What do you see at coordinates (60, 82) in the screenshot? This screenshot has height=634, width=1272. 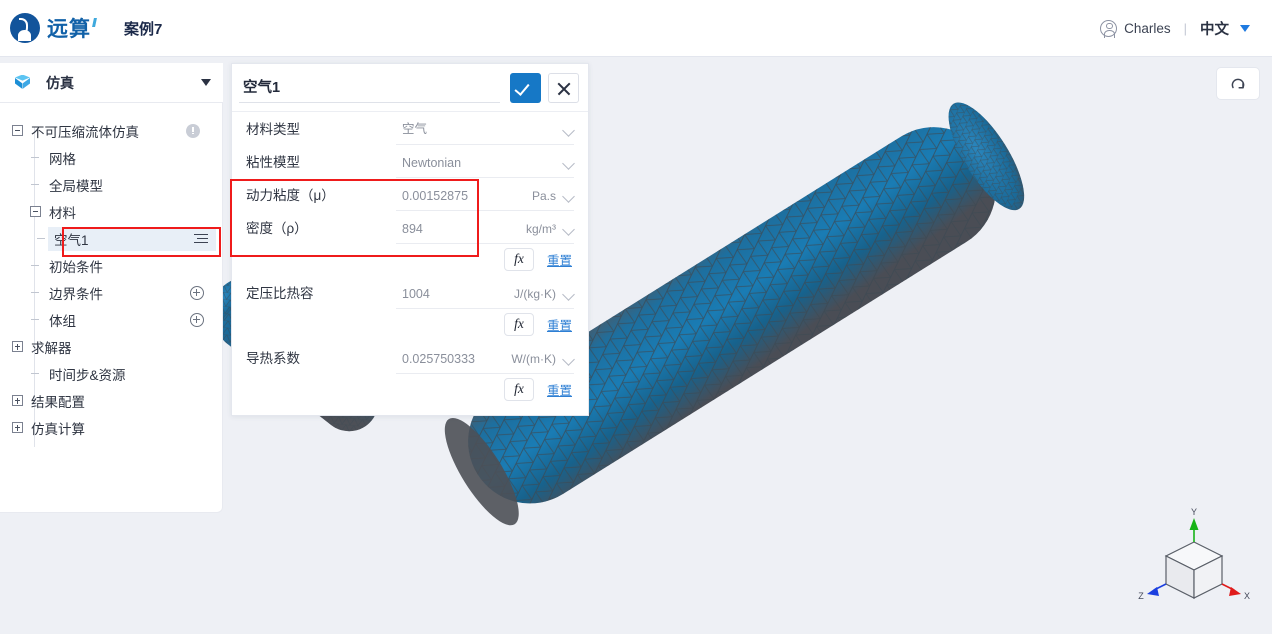 I see `module-label: 仿真` at bounding box center [60, 82].